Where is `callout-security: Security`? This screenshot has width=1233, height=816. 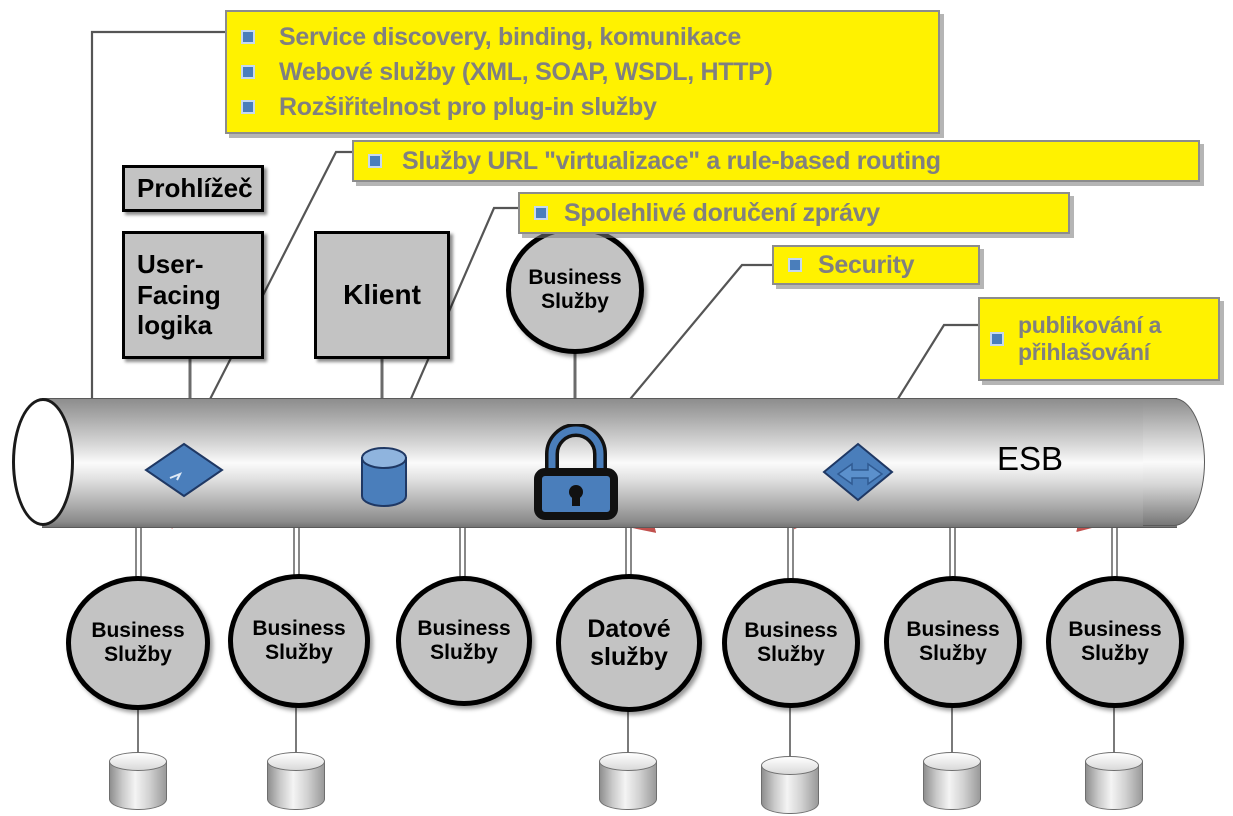 callout-security: Security is located at coordinates (876, 265).